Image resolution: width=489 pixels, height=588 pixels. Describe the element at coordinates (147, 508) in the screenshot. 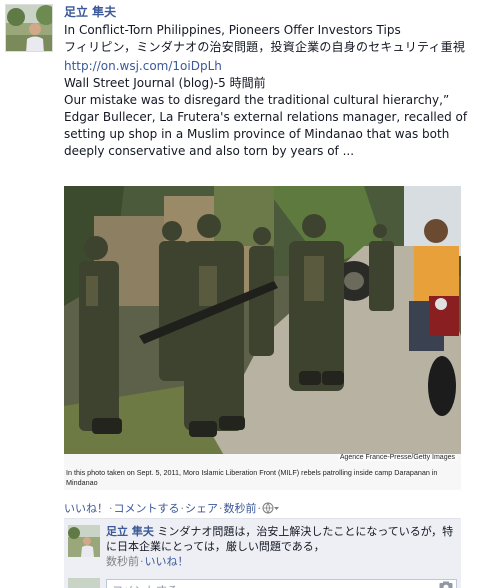

I see `comment-link: コメントする` at that location.